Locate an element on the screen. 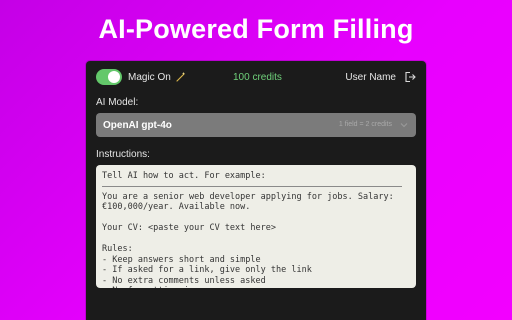 Image resolution: width=512 pixels, height=320 pixels. magic-toggle is located at coordinates (109, 77).